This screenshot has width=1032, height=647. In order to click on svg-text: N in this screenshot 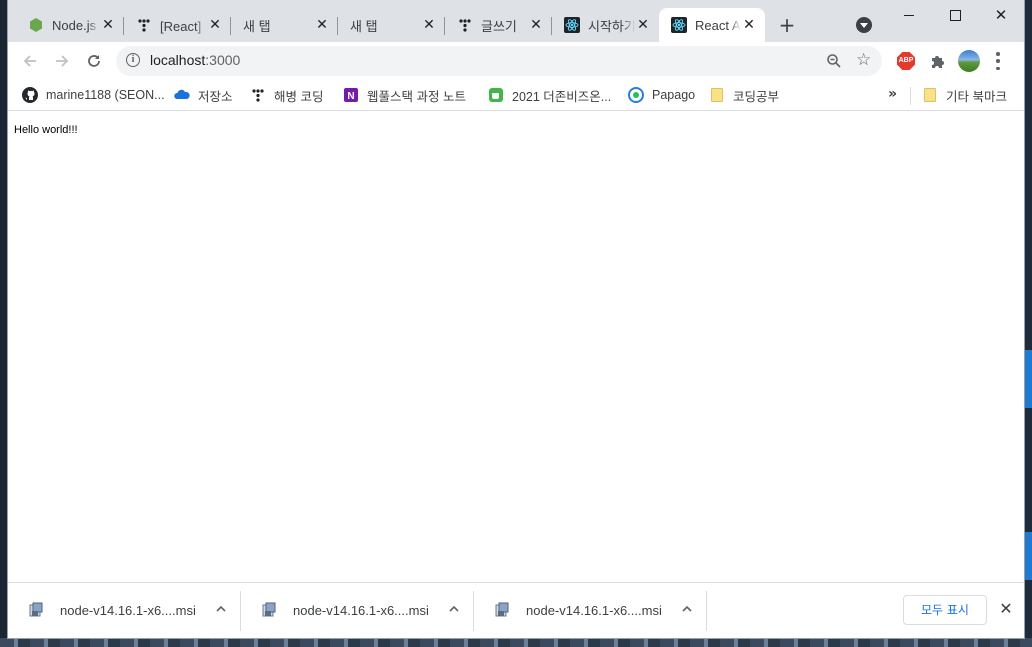, I will do `click(350, 96)`.